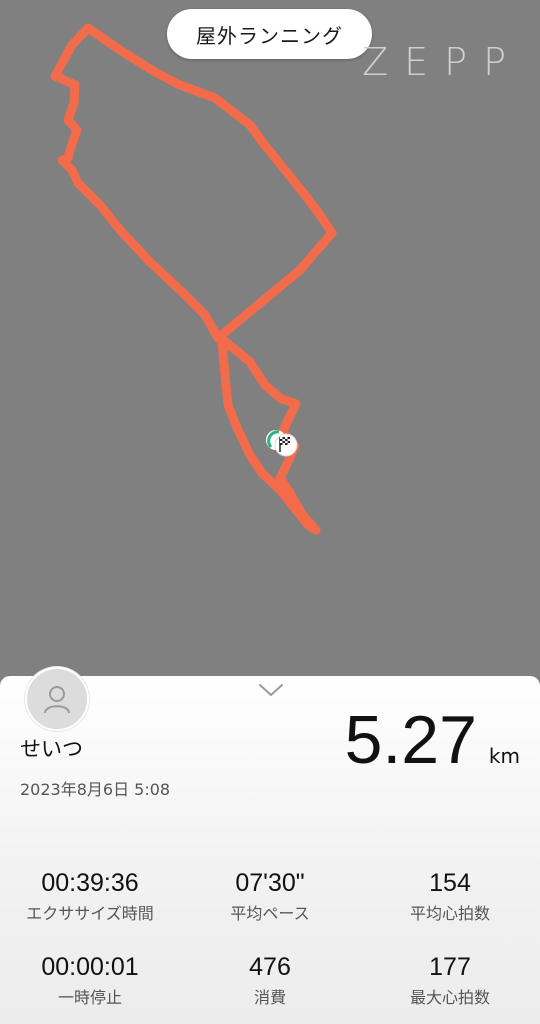 The width and height of the screenshot is (540, 1024). Describe the element at coordinates (89, 997) in the screenshot. I see `stat-label: 一時停止` at that location.